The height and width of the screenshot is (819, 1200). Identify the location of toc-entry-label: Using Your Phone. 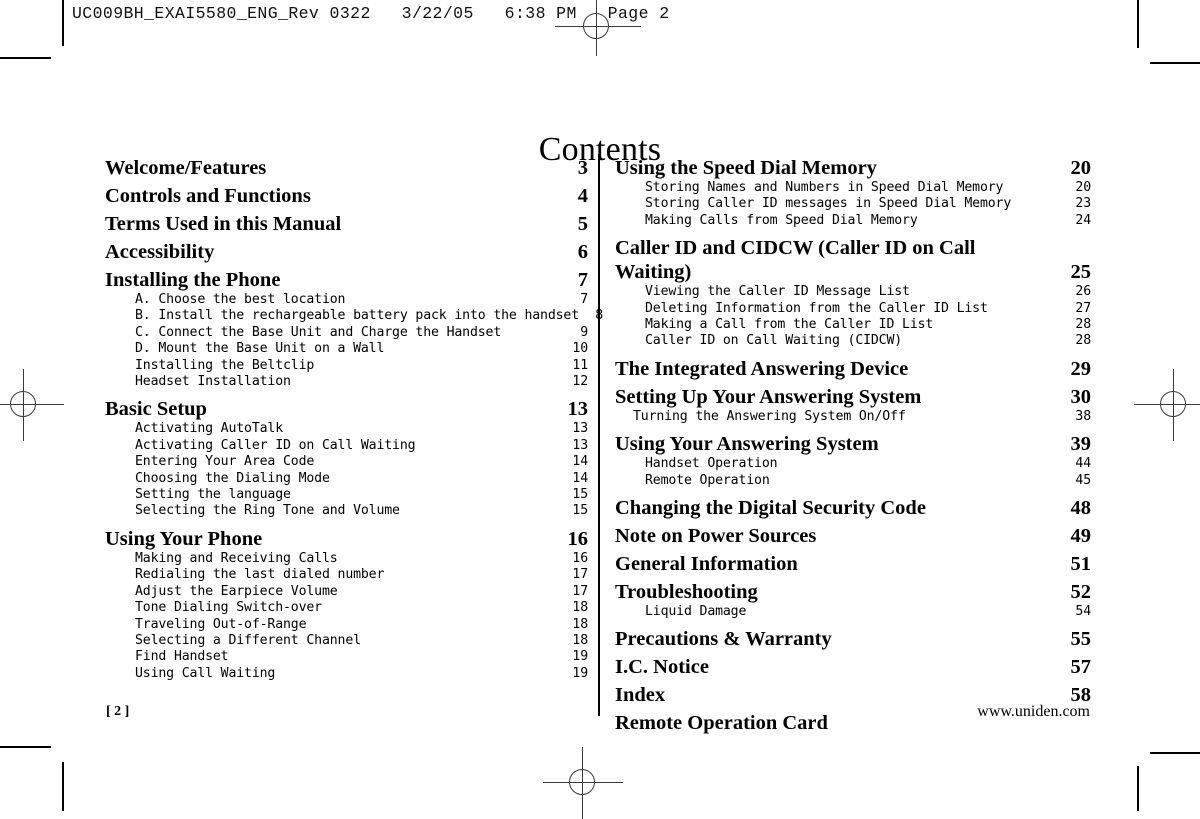
(184, 538).